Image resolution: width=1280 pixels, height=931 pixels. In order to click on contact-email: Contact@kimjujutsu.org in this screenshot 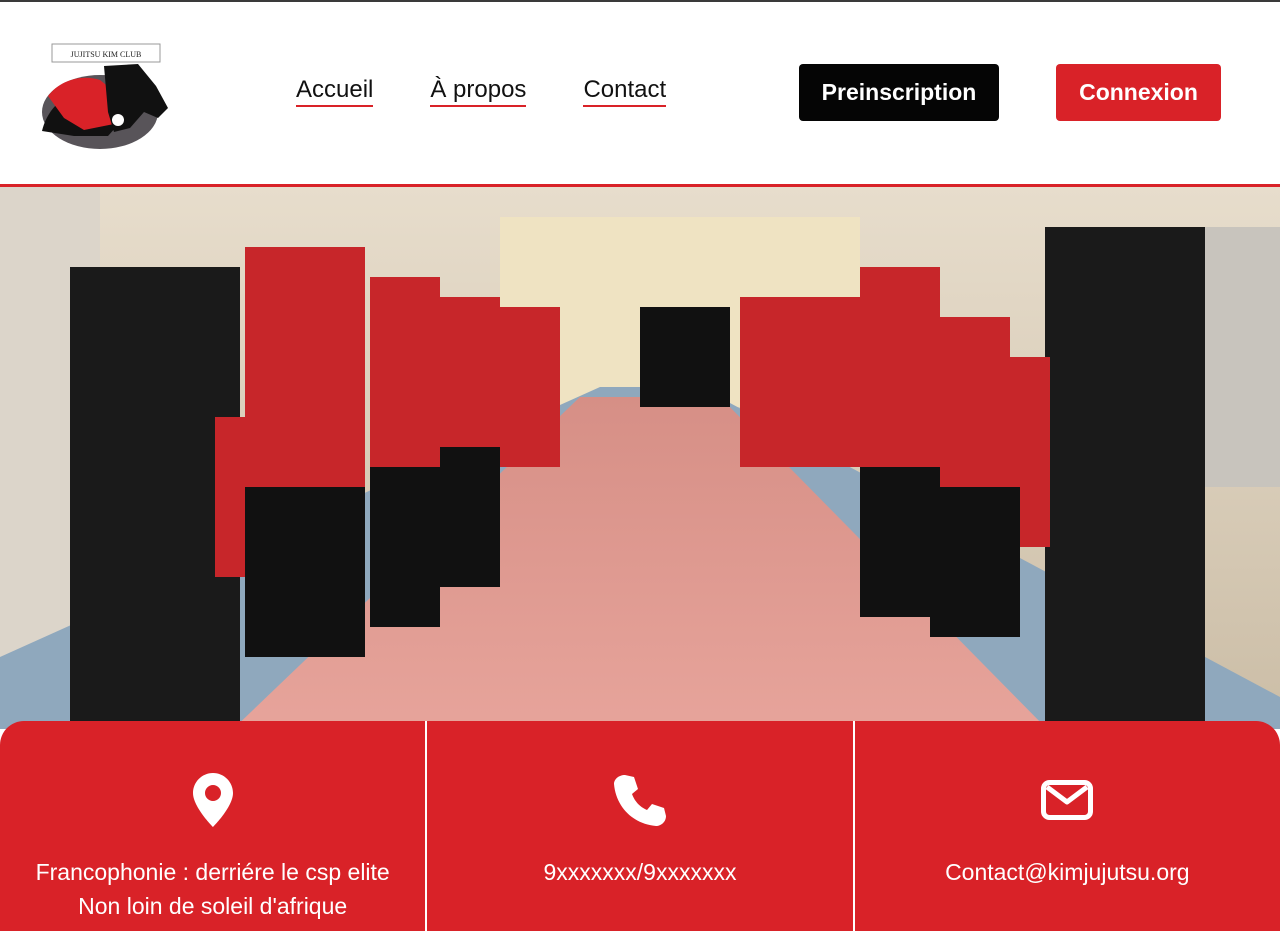, I will do `click(1066, 826)`.